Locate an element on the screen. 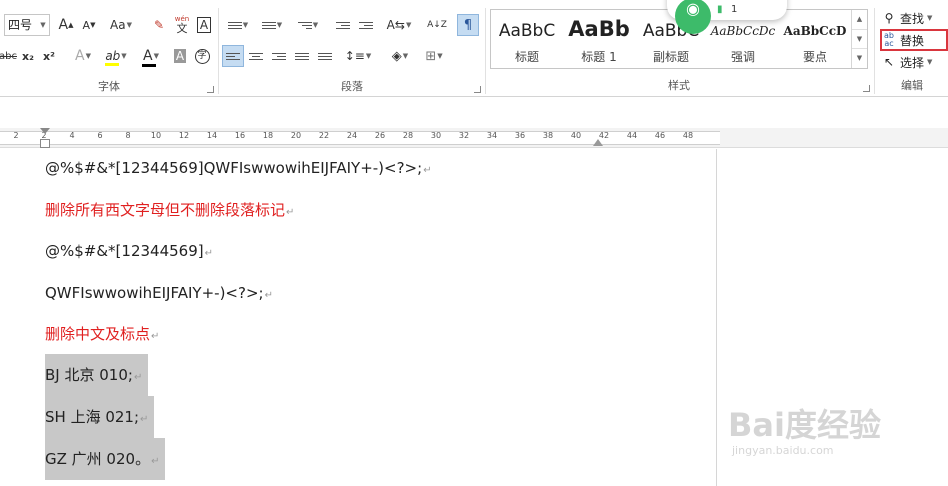 This screenshot has width=948, height=486. doc-line: @%$#&*[12344569]↵ is located at coordinates (129, 251).